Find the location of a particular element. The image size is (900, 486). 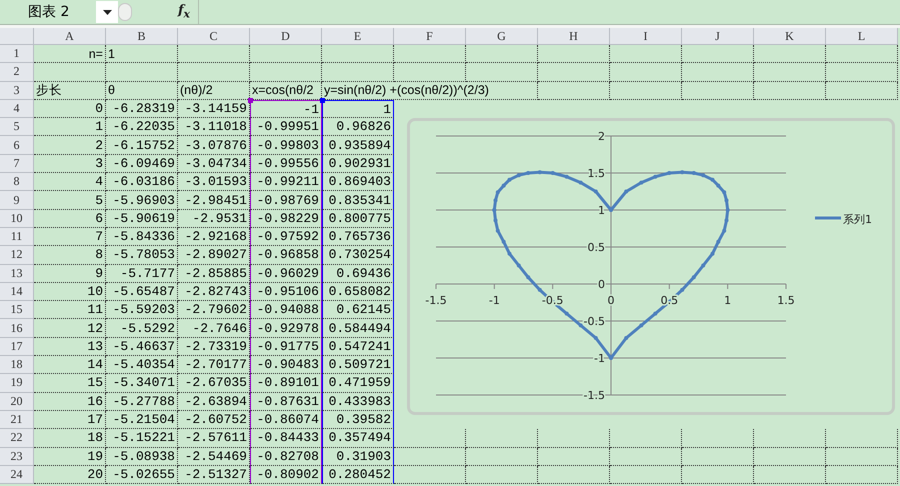

x-tick-label: 1.5 is located at coordinates (786, 300).